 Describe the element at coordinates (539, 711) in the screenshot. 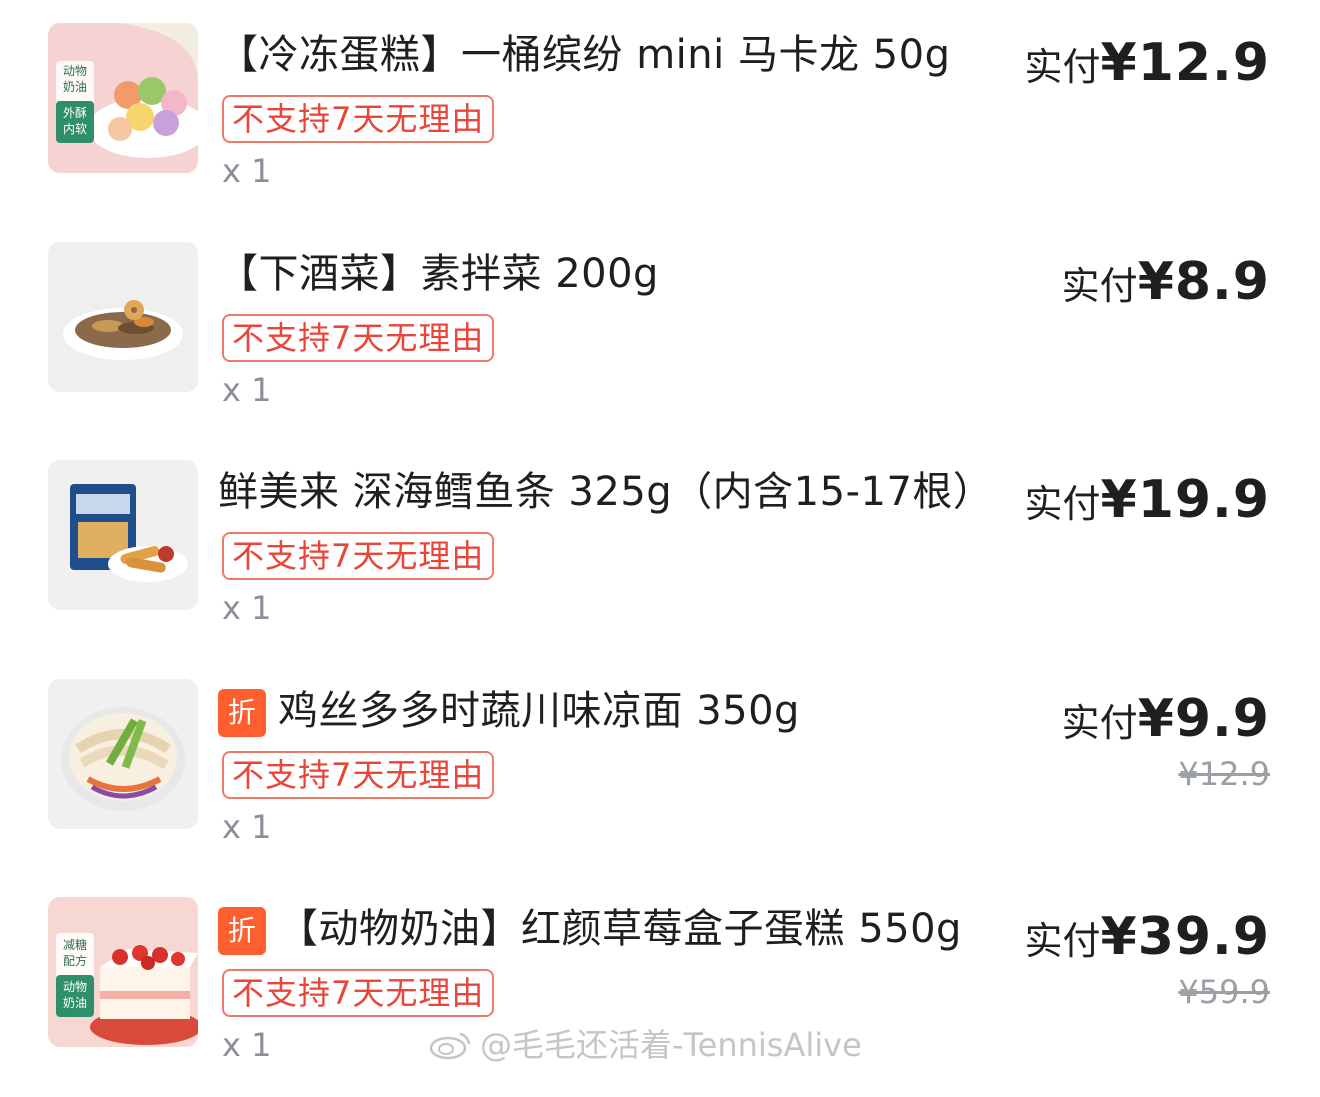

I see `product-title-text: 鸡丝多多时蔬川味凉面 350g` at that location.